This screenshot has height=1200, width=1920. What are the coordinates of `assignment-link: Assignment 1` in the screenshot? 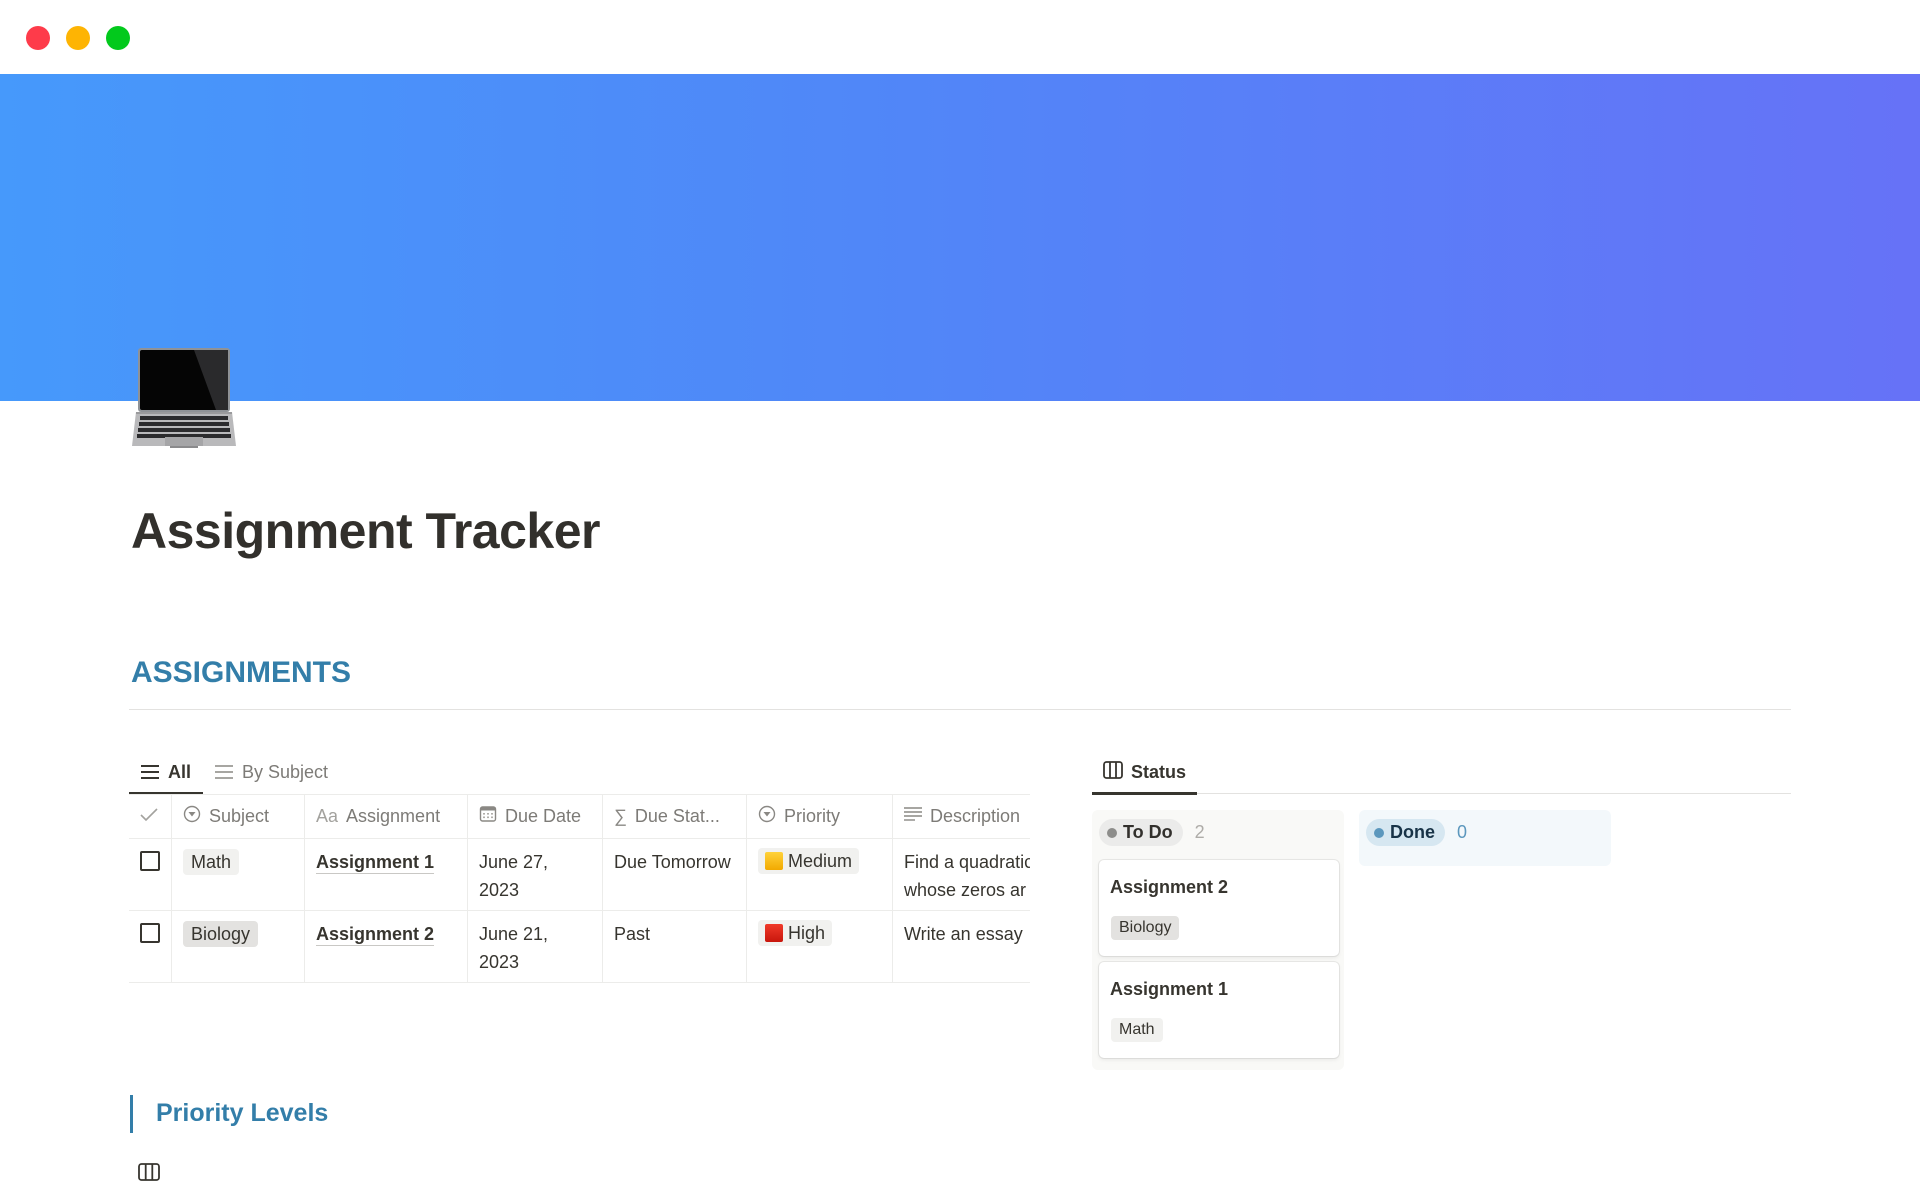 It's located at (375, 862).